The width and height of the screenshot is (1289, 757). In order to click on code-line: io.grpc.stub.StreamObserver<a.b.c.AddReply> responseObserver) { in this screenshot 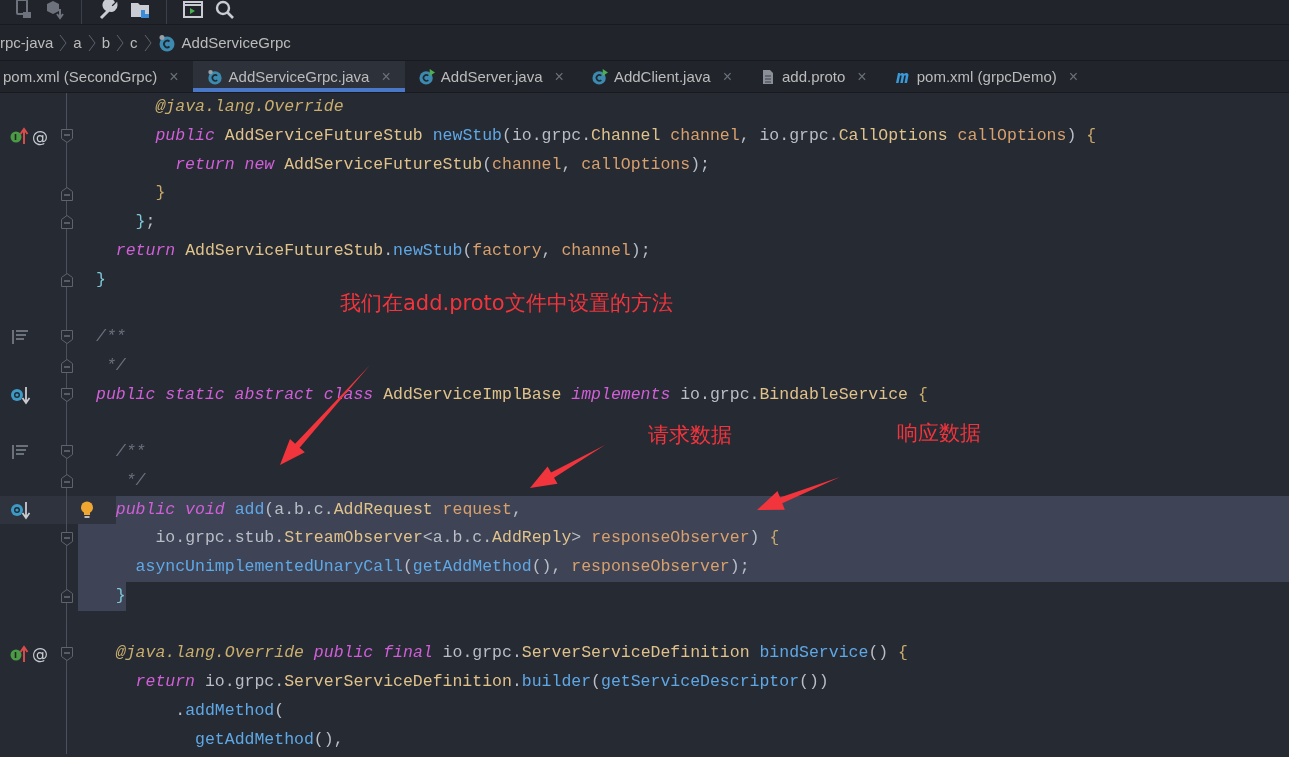, I will do `click(467, 538)`.